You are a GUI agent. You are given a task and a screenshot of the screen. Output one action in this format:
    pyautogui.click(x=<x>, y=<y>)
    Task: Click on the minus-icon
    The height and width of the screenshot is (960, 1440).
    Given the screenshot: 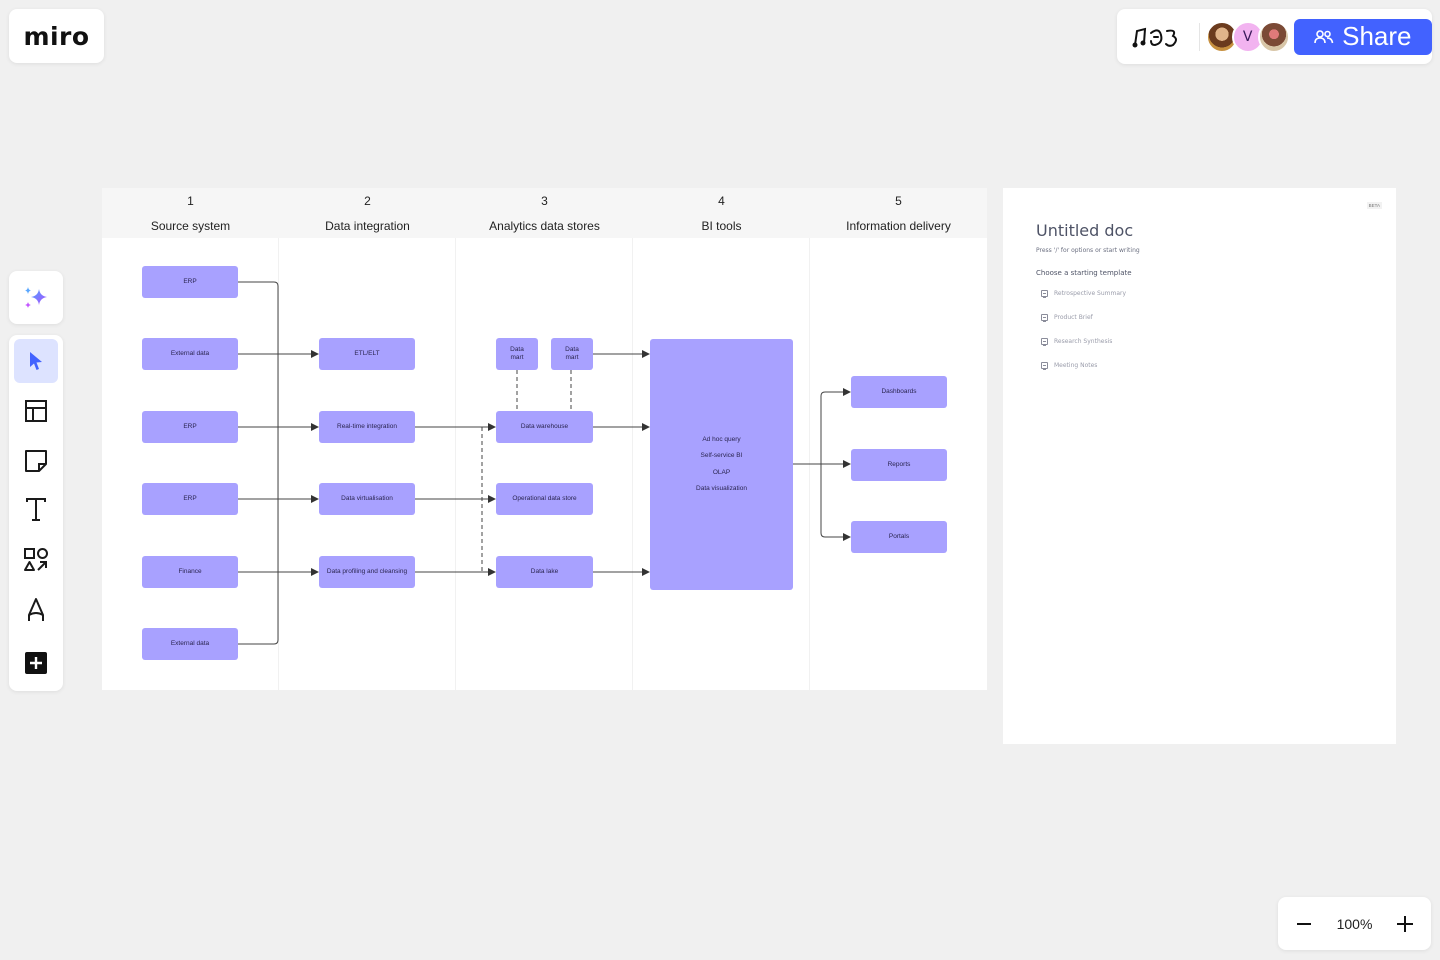 What is the action you would take?
    pyautogui.click(x=1304, y=923)
    